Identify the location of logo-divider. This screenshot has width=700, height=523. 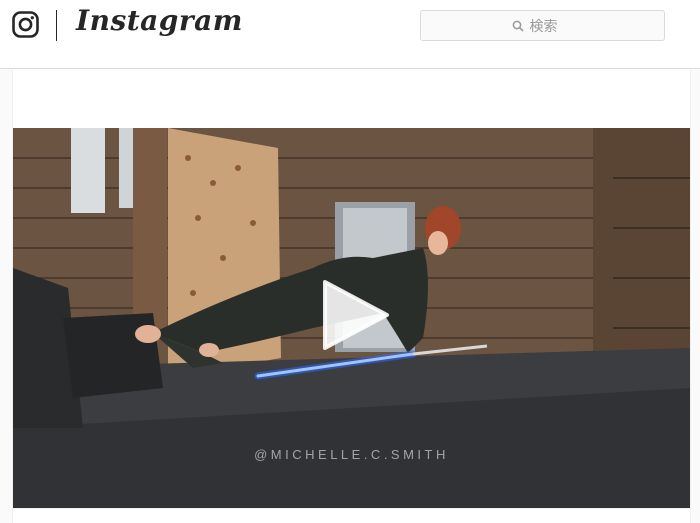
(56, 25).